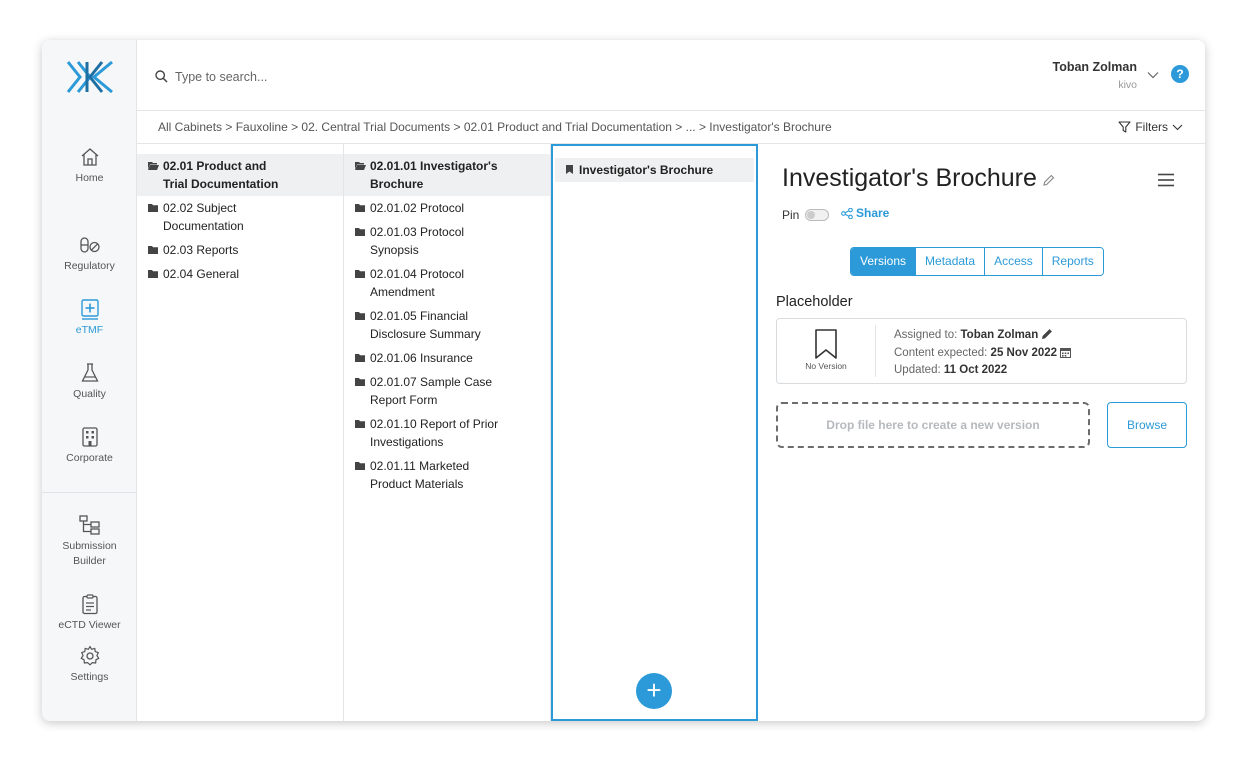 The width and height of the screenshot is (1247, 765). What do you see at coordinates (447, 475) in the screenshot?
I see `folder-item: 02.01.11 Marketed Product Materials` at bounding box center [447, 475].